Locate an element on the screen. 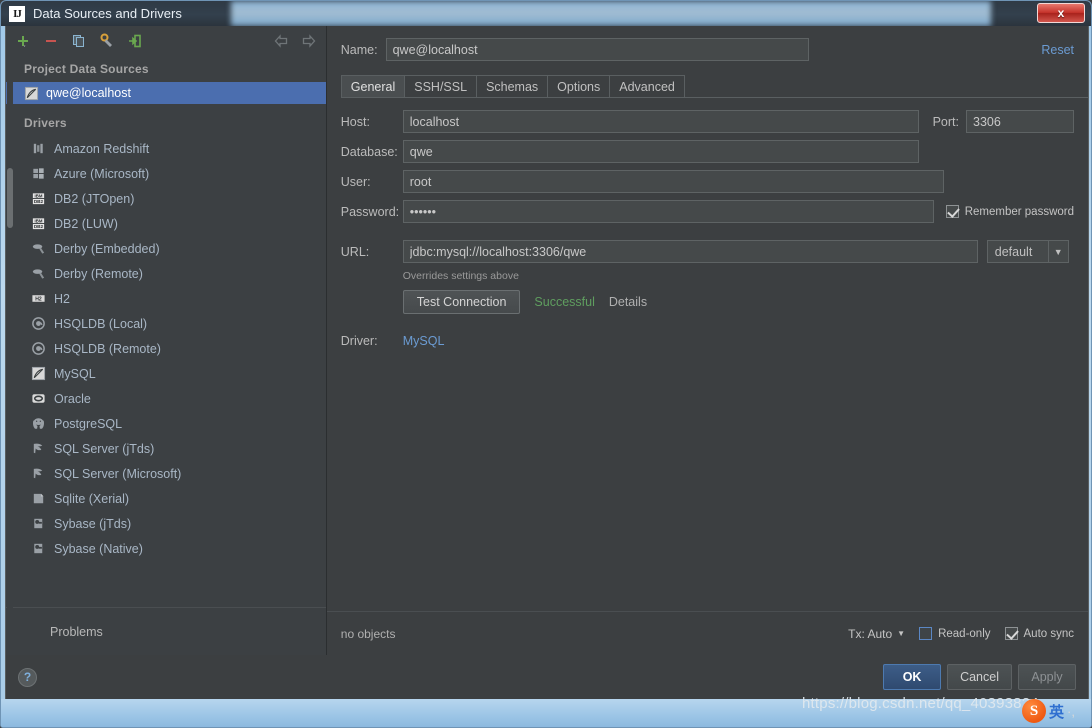  test-connection-button: Test Connection is located at coordinates (461, 302).